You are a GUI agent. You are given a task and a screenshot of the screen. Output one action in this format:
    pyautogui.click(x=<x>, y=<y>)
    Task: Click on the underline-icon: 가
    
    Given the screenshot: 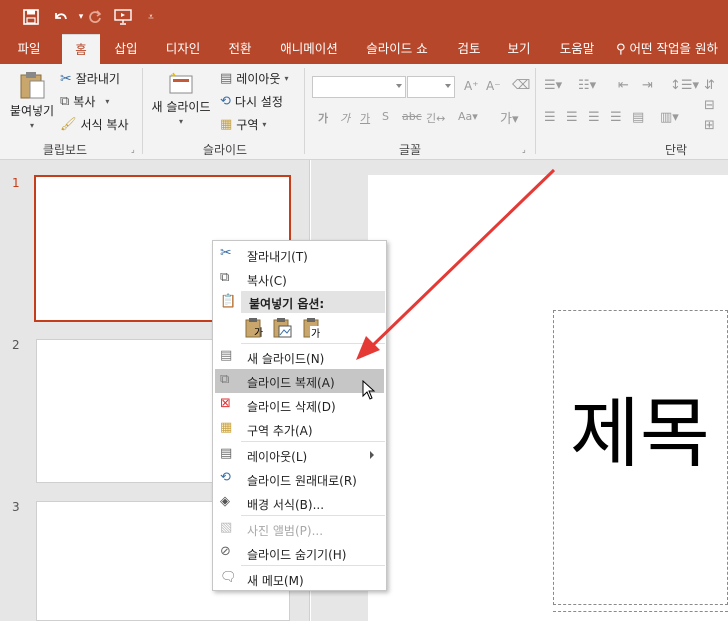 What is the action you would take?
    pyautogui.click(x=365, y=118)
    